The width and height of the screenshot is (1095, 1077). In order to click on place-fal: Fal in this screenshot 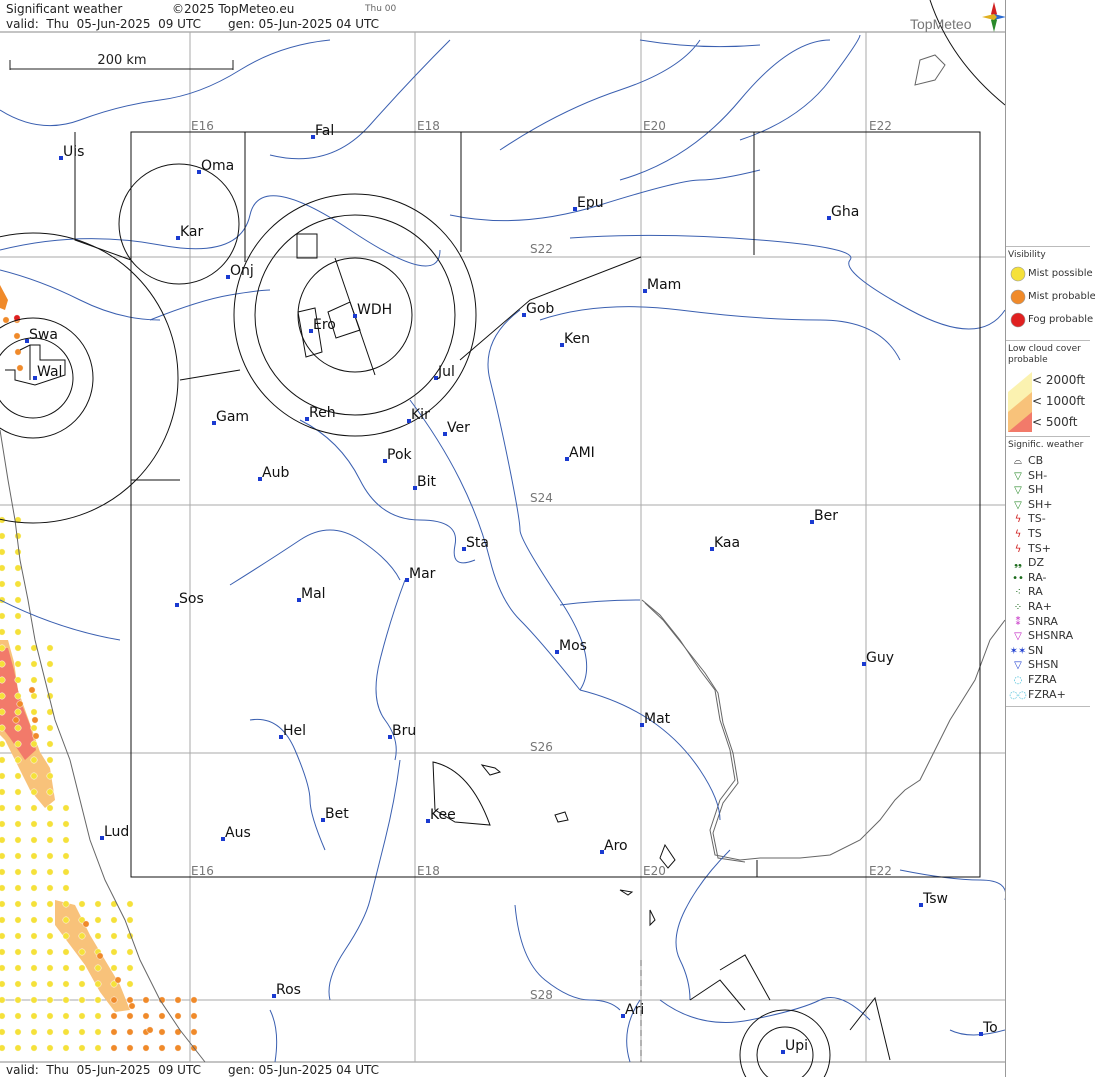, I will do `click(322, 131)`.